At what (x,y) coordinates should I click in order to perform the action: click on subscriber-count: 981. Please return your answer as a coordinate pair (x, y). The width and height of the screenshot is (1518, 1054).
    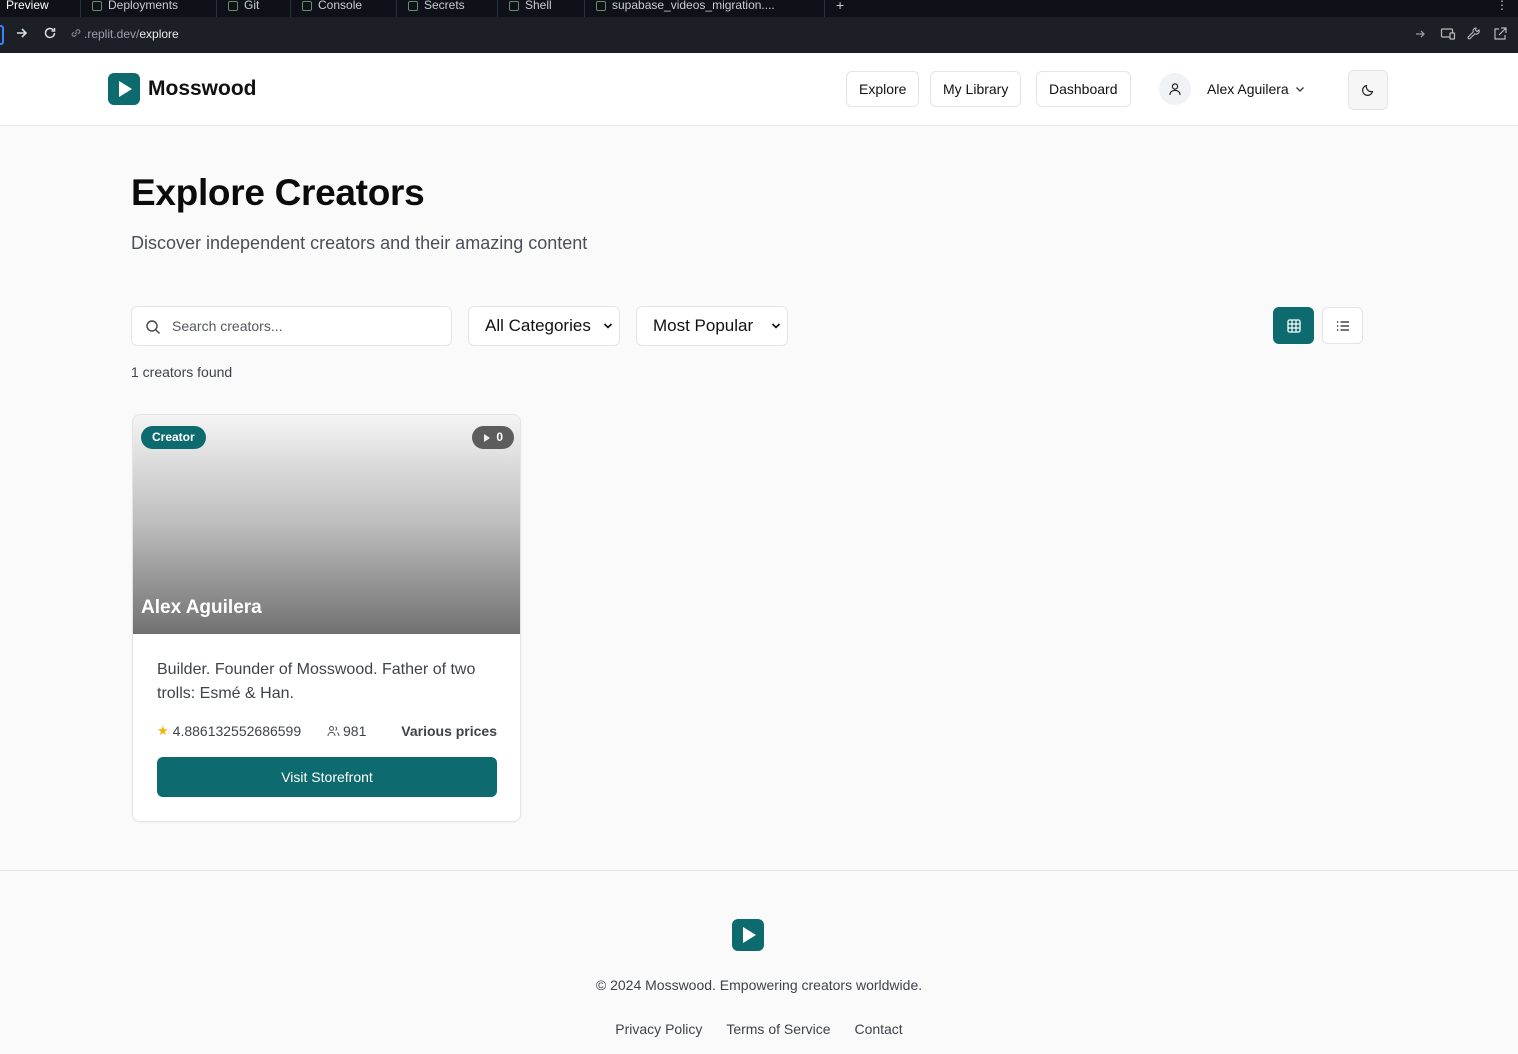
    Looking at the image, I should click on (355, 731).